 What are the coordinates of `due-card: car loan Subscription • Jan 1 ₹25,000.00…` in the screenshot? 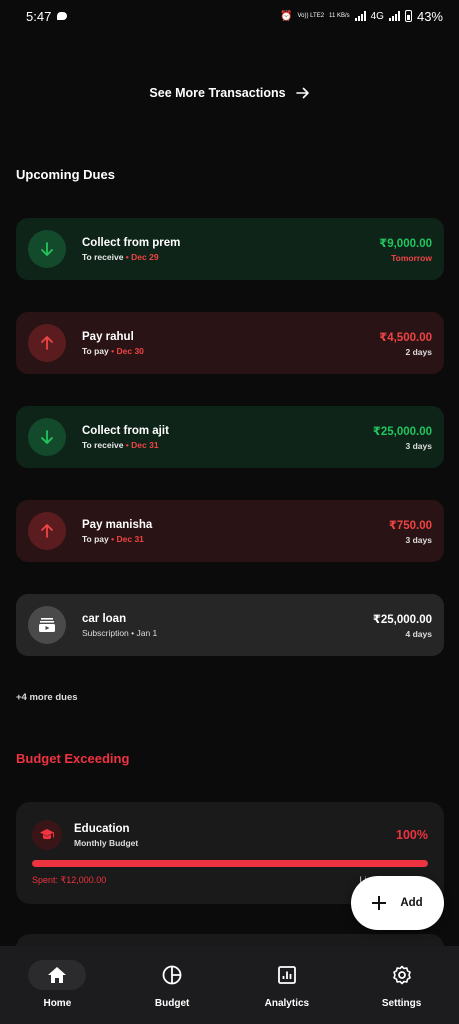 It's located at (230, 625).